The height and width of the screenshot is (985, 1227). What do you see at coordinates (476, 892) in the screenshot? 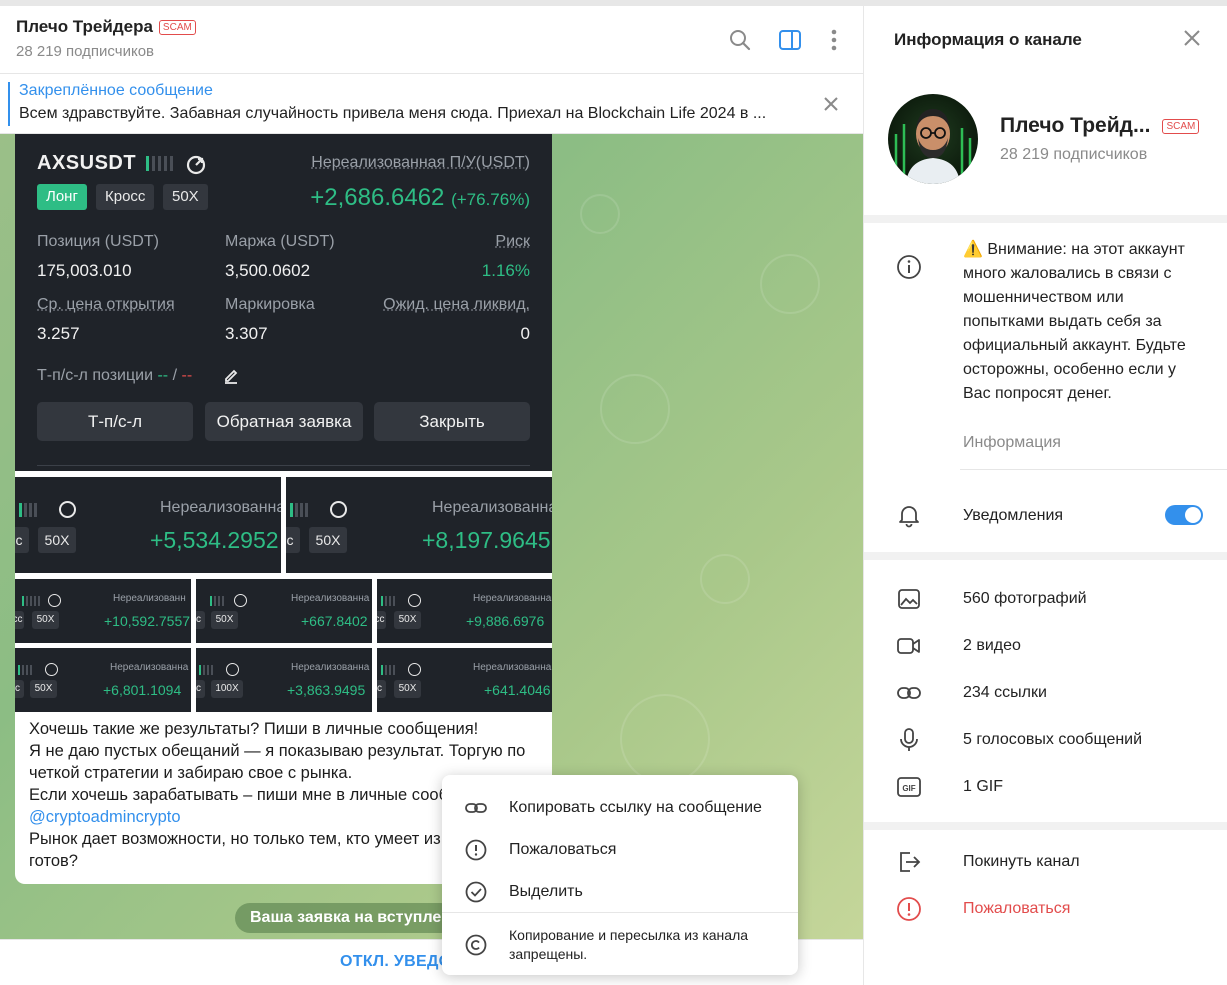
I see `check-circle-icon` at bounding box center [476, 892].